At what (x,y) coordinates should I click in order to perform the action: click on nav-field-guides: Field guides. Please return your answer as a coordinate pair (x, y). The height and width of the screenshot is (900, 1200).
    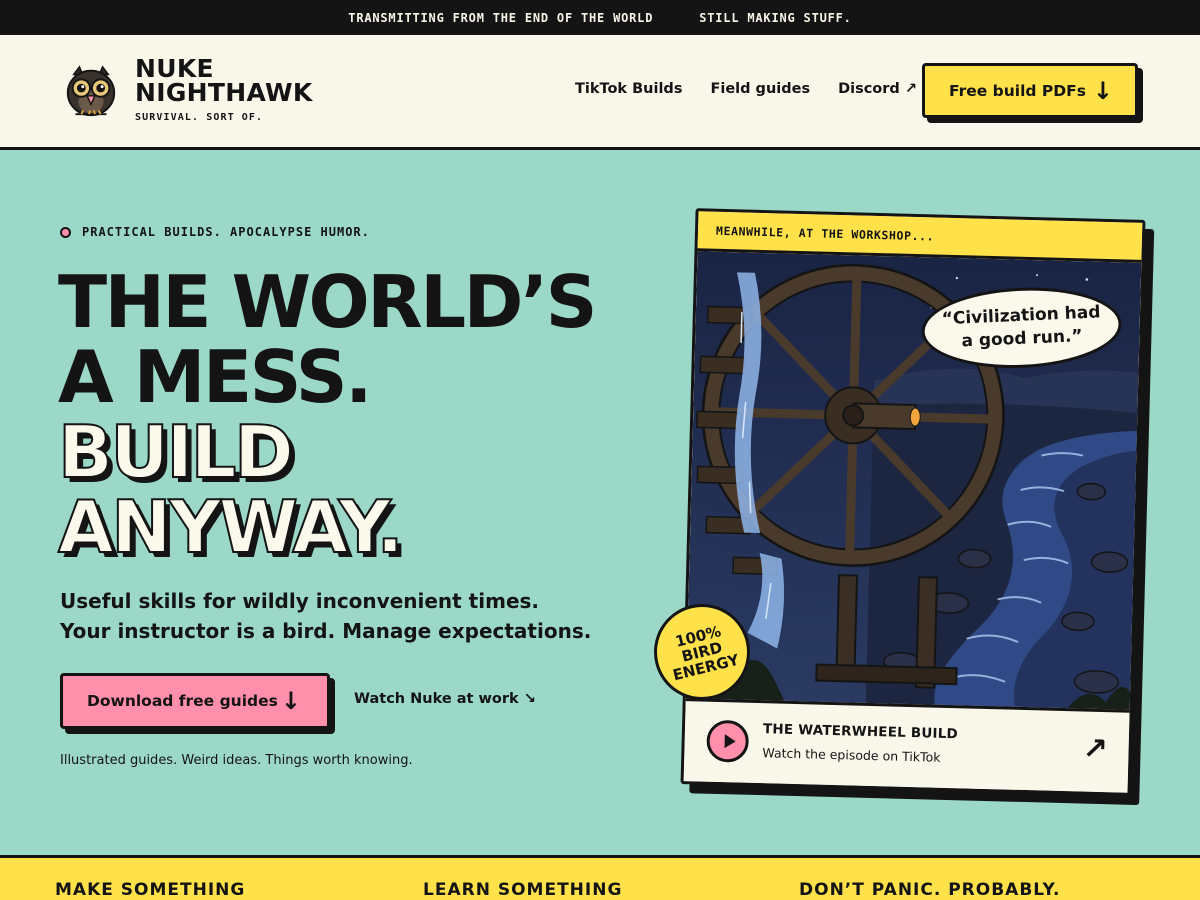
    Looking at the image, I should click on (760, 89).